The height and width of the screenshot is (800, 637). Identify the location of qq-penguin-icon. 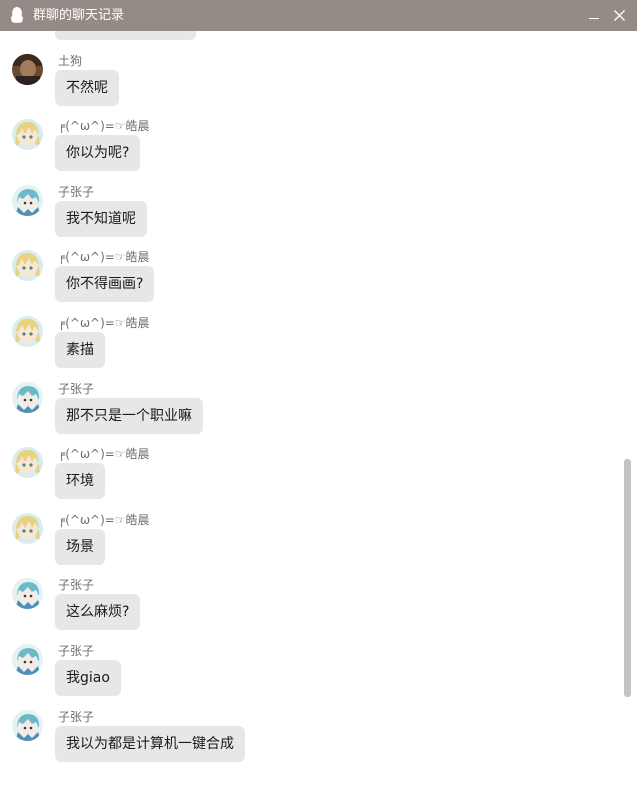
(17, 15).